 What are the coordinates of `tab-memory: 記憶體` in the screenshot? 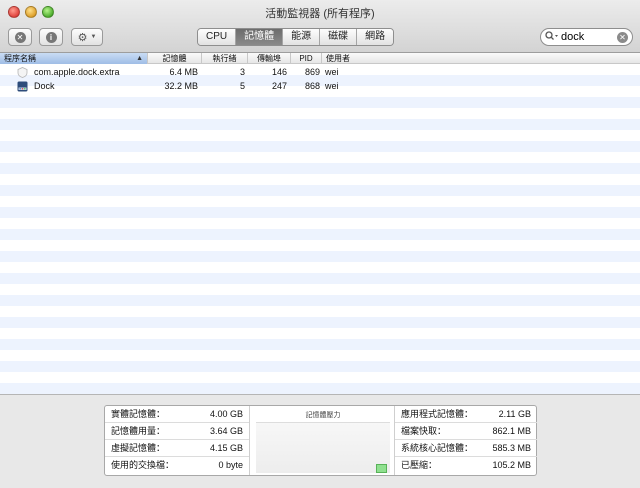 It's located at (260, 37).